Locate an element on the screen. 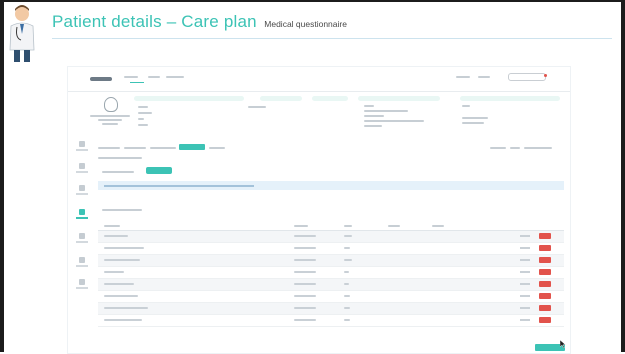 The width and height of the screenshot is (625, 354). patient-name is located at coordinates (110, 116).